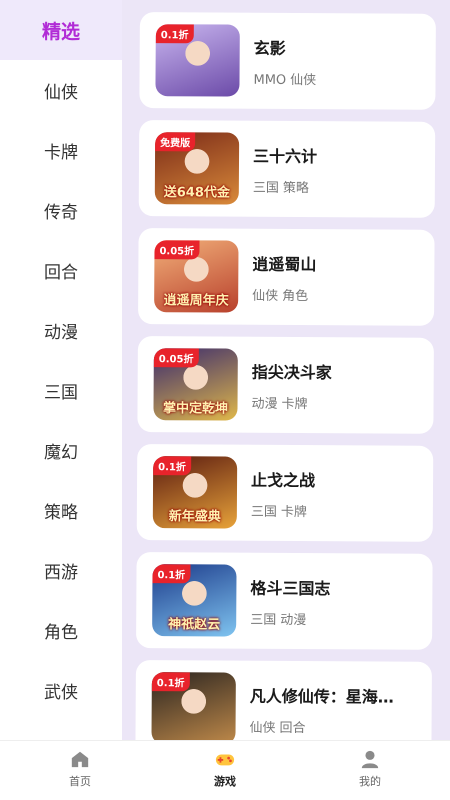  Describe the element at coordinates (61, 690) in the screenshot. I see `category-item: 武侠` at that location.